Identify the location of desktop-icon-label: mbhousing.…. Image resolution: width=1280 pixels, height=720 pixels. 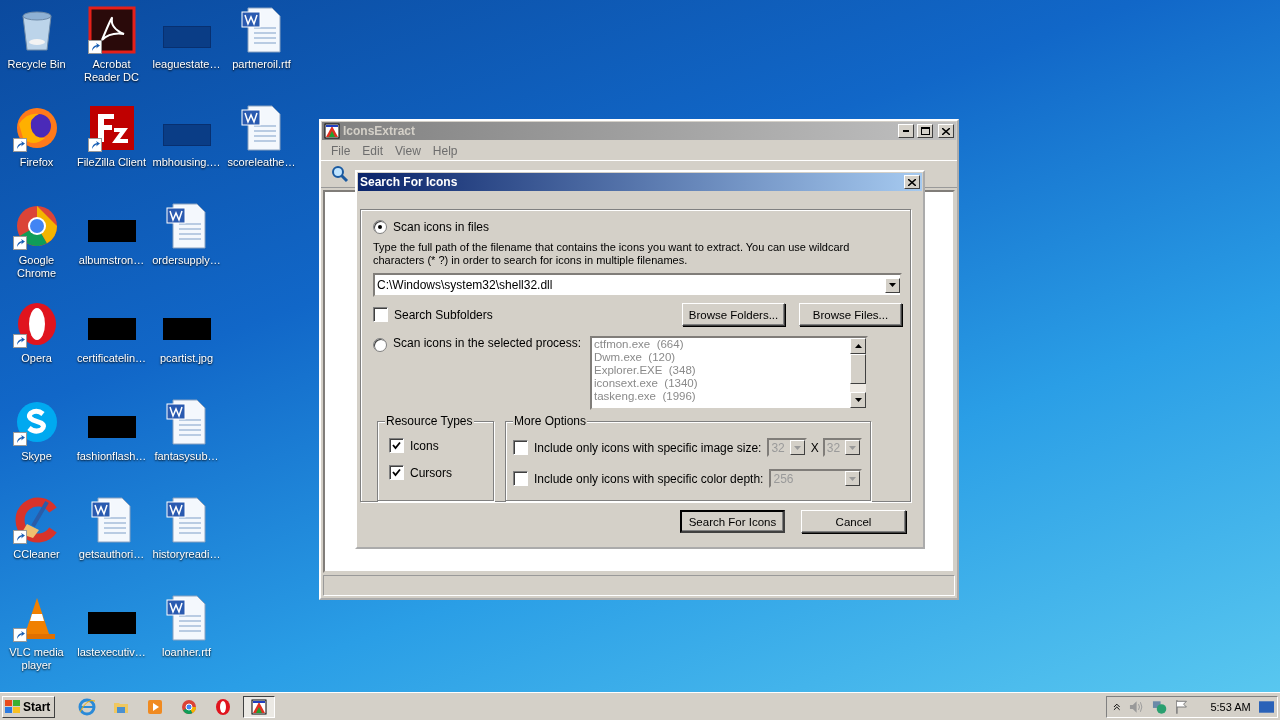
(186, 162).